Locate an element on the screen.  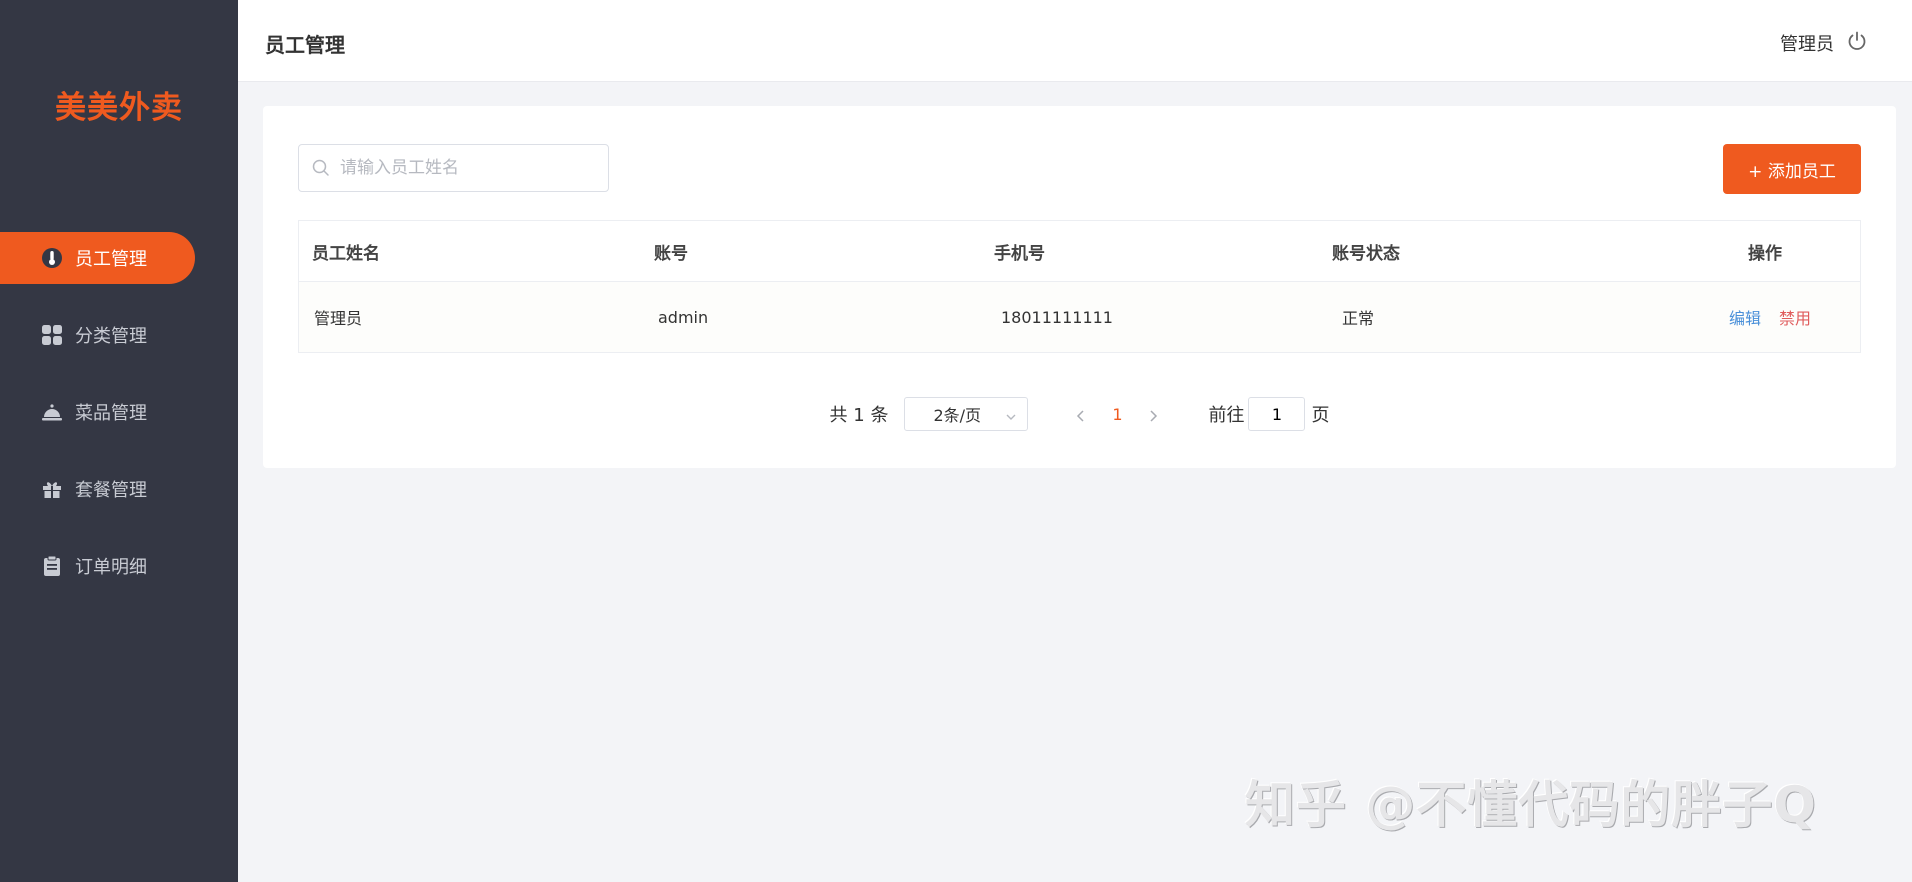
page-size-select: 2条/页 is located at coordinates (966, 414).